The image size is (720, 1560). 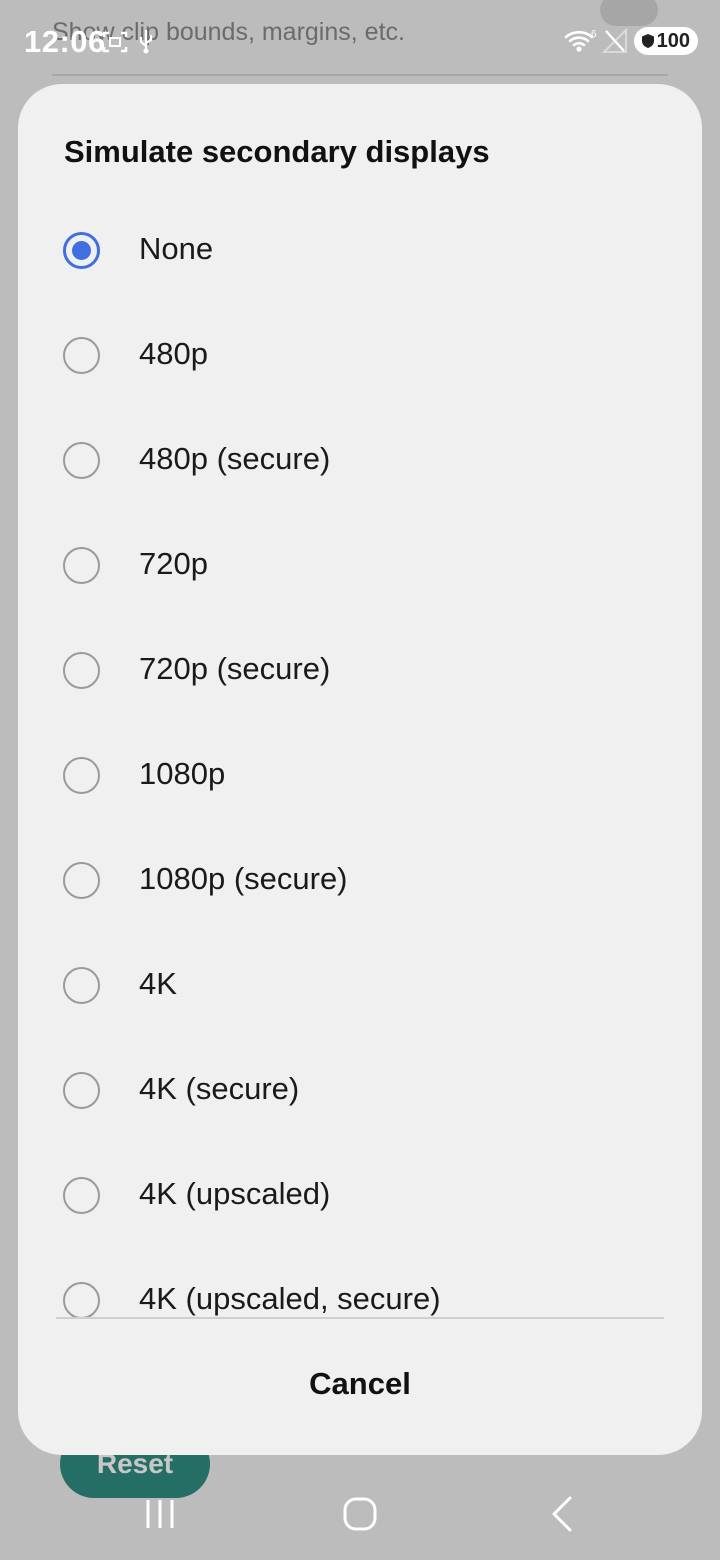 I want to click on option-label: 4K (secure), so click(x=219, y=1088).